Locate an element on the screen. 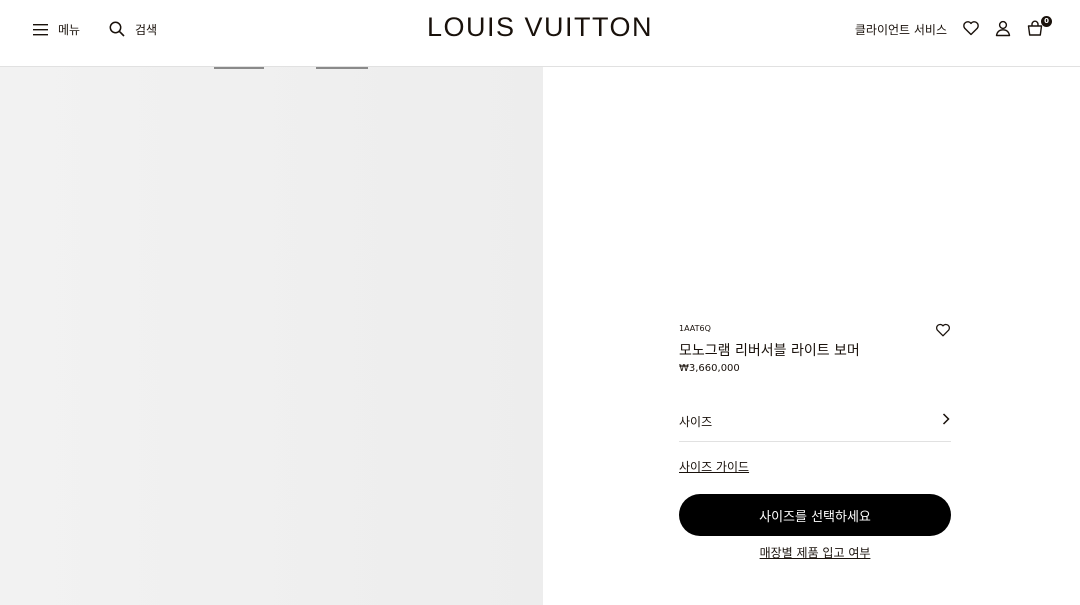 The height and width of the screenshot is (605, 1080). user-icon is located at coordinates (1003, 28).